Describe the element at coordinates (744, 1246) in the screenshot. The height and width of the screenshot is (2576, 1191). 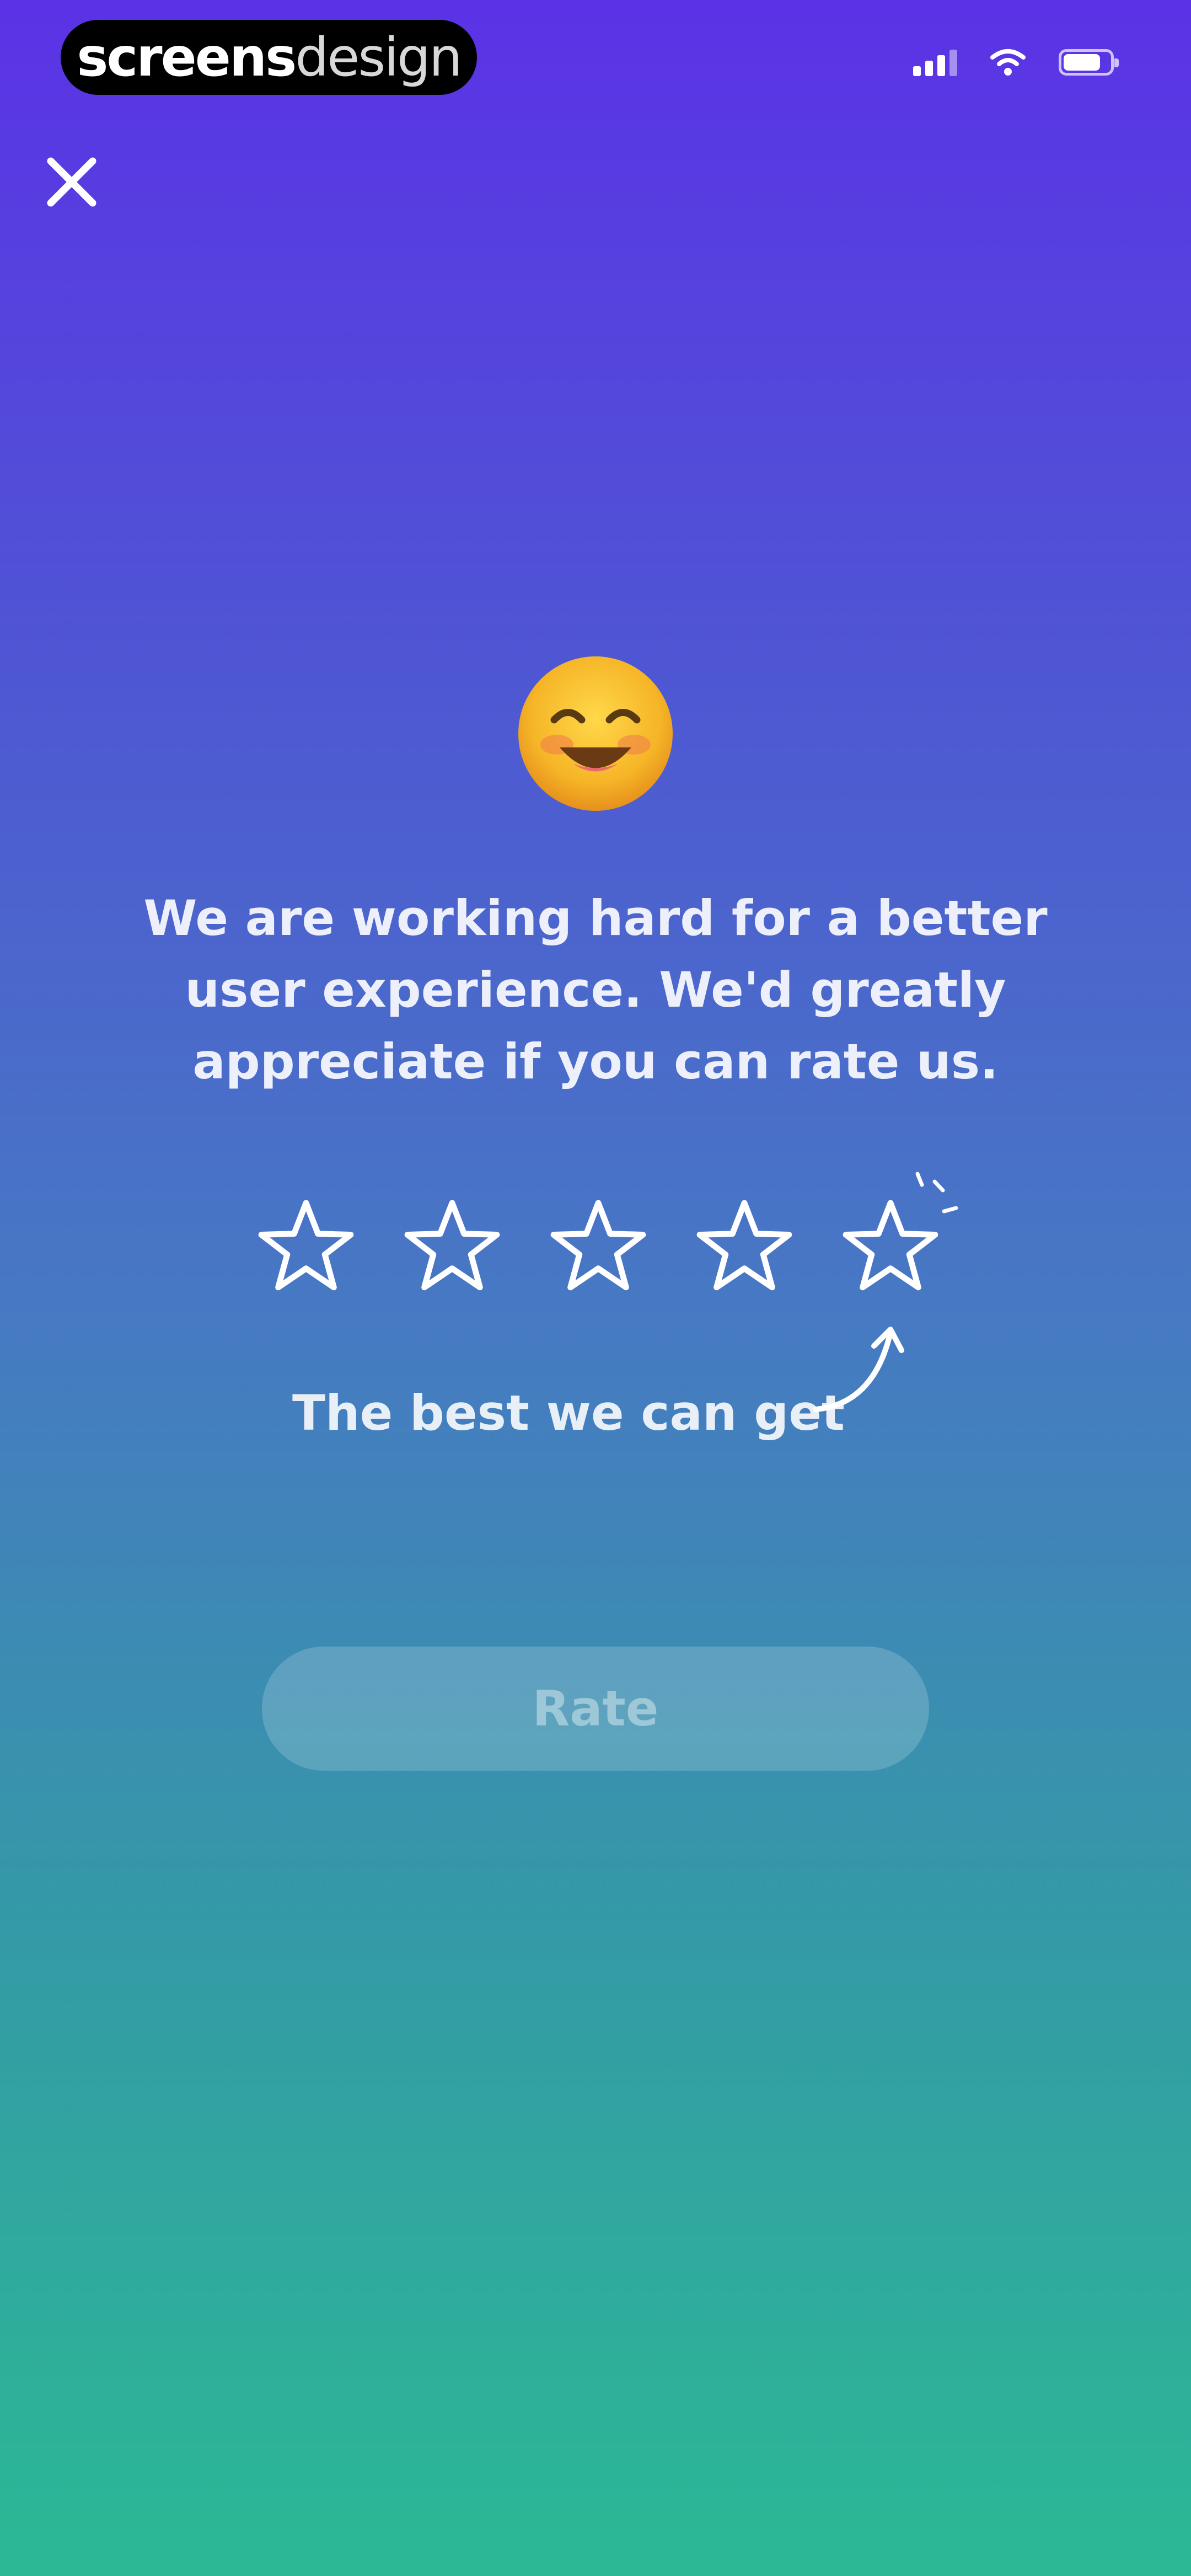
I see `star-4-icon` at that location.